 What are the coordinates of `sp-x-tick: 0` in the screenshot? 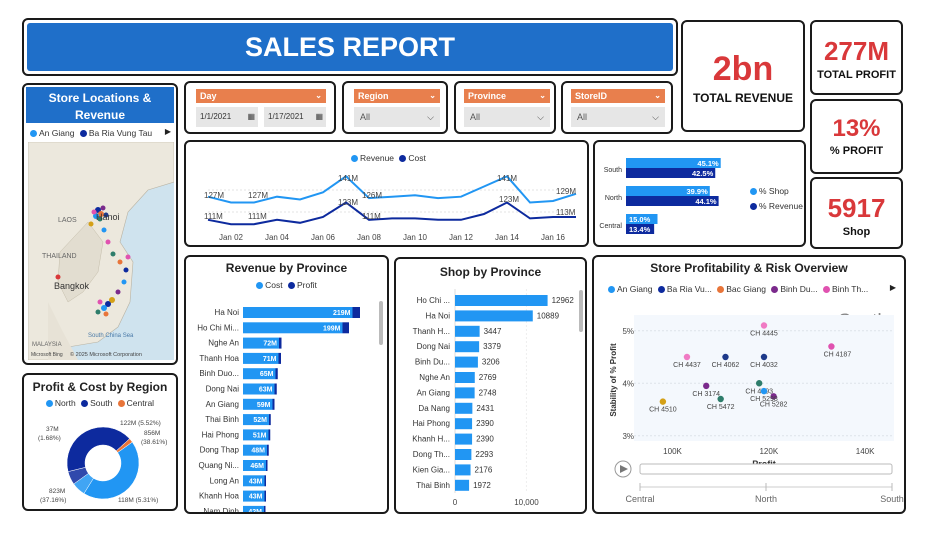 It's located at (455, 502).